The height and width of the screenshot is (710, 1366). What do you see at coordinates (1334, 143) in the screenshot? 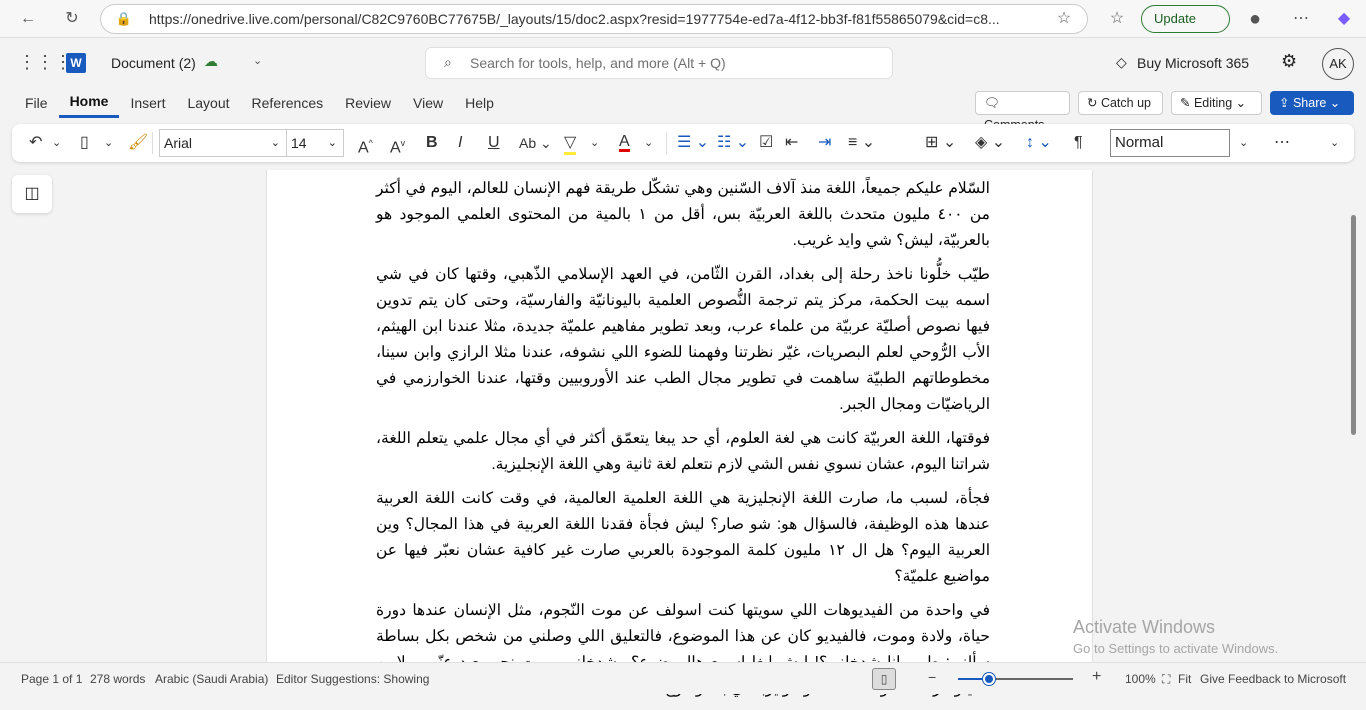
I see `expand-ribbon-icon: ⌄` at bounding box center [1334, 143].